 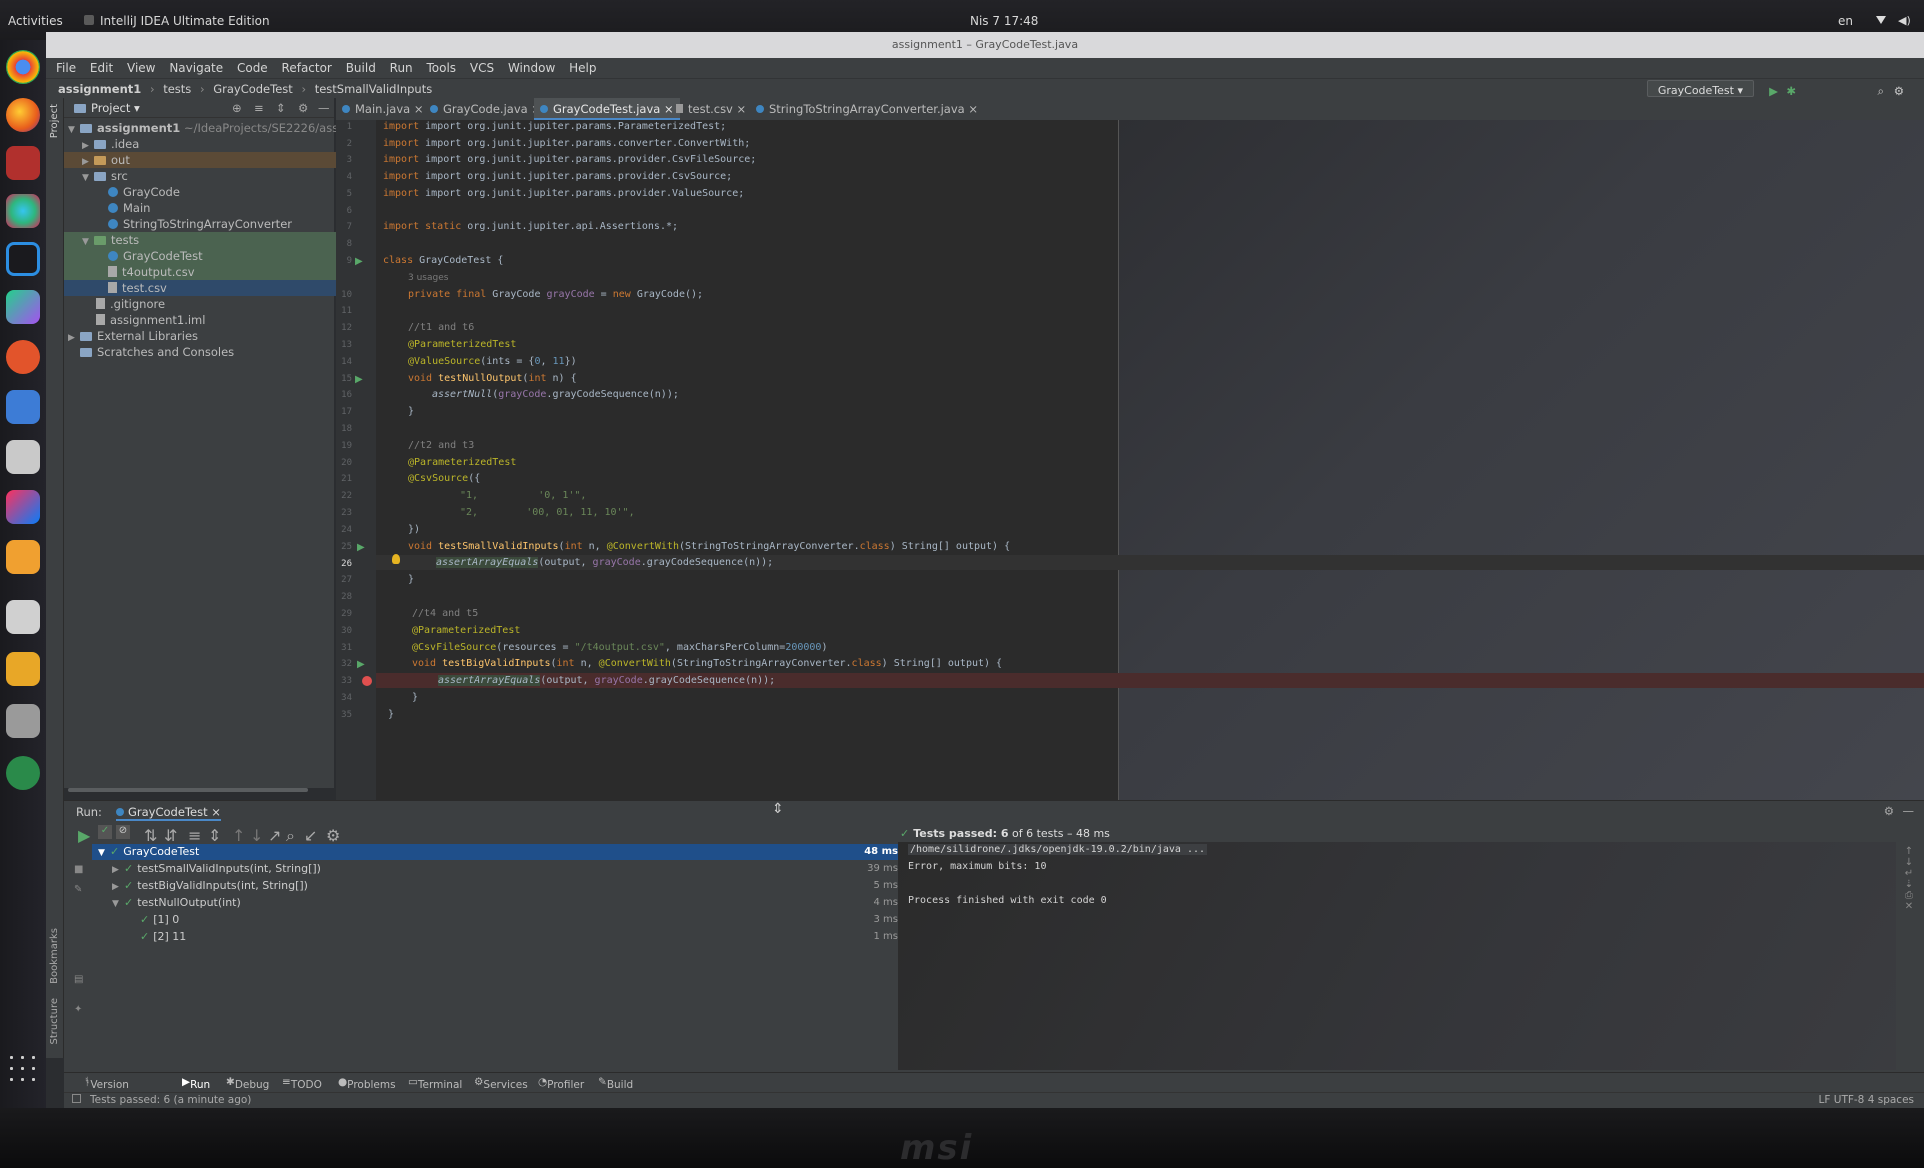 What do you see at coordinates (401, 68) in the screenshot?
I see `menu-run: Run` at bounding box center [401, 68].